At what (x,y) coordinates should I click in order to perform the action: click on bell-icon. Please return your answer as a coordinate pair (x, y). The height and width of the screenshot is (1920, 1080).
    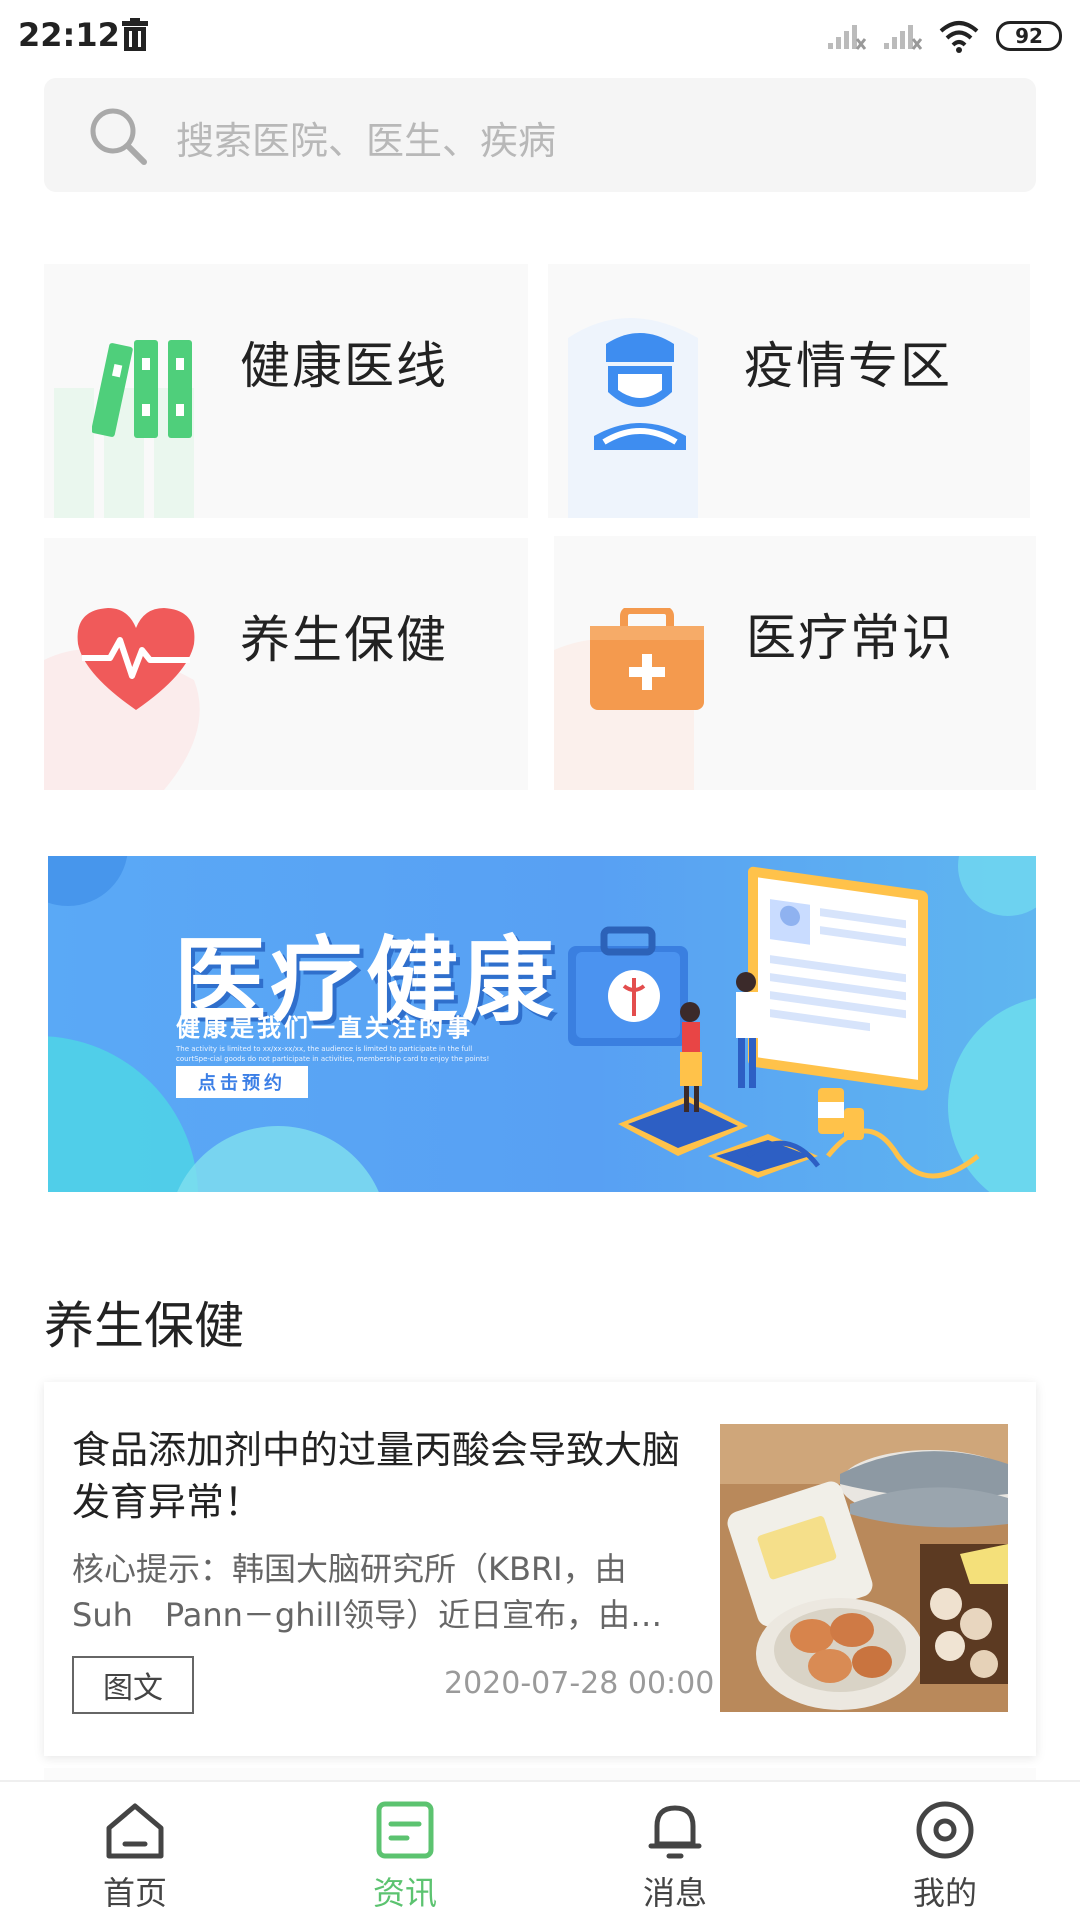
    Looking at the image, I should click on (675, 1832).